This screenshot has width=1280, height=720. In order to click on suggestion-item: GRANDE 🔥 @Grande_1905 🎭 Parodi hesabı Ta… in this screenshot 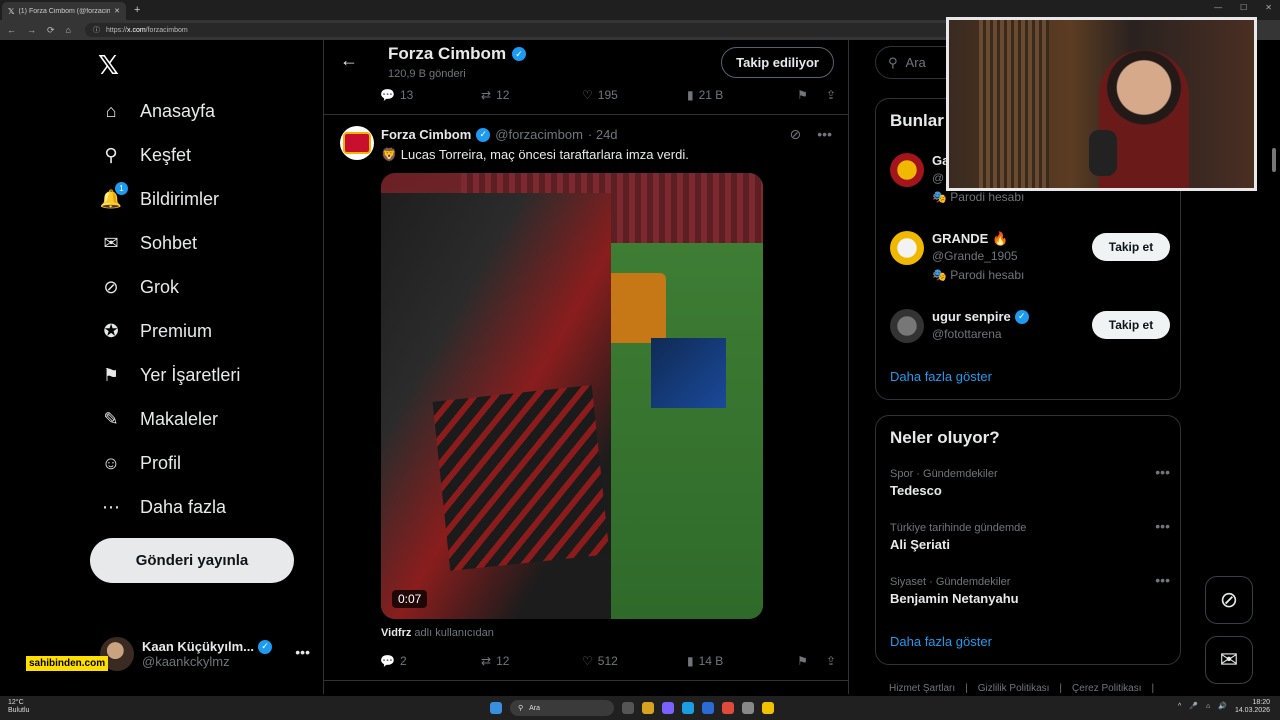, I will do `click(1030, 259)`.